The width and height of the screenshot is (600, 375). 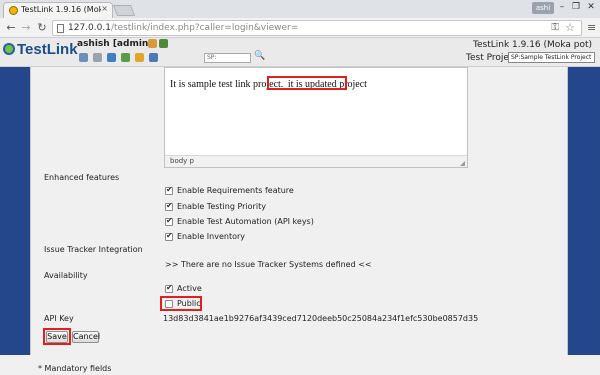 I want to click on forward-arrow-icon: →, so click(x=26, y=28).